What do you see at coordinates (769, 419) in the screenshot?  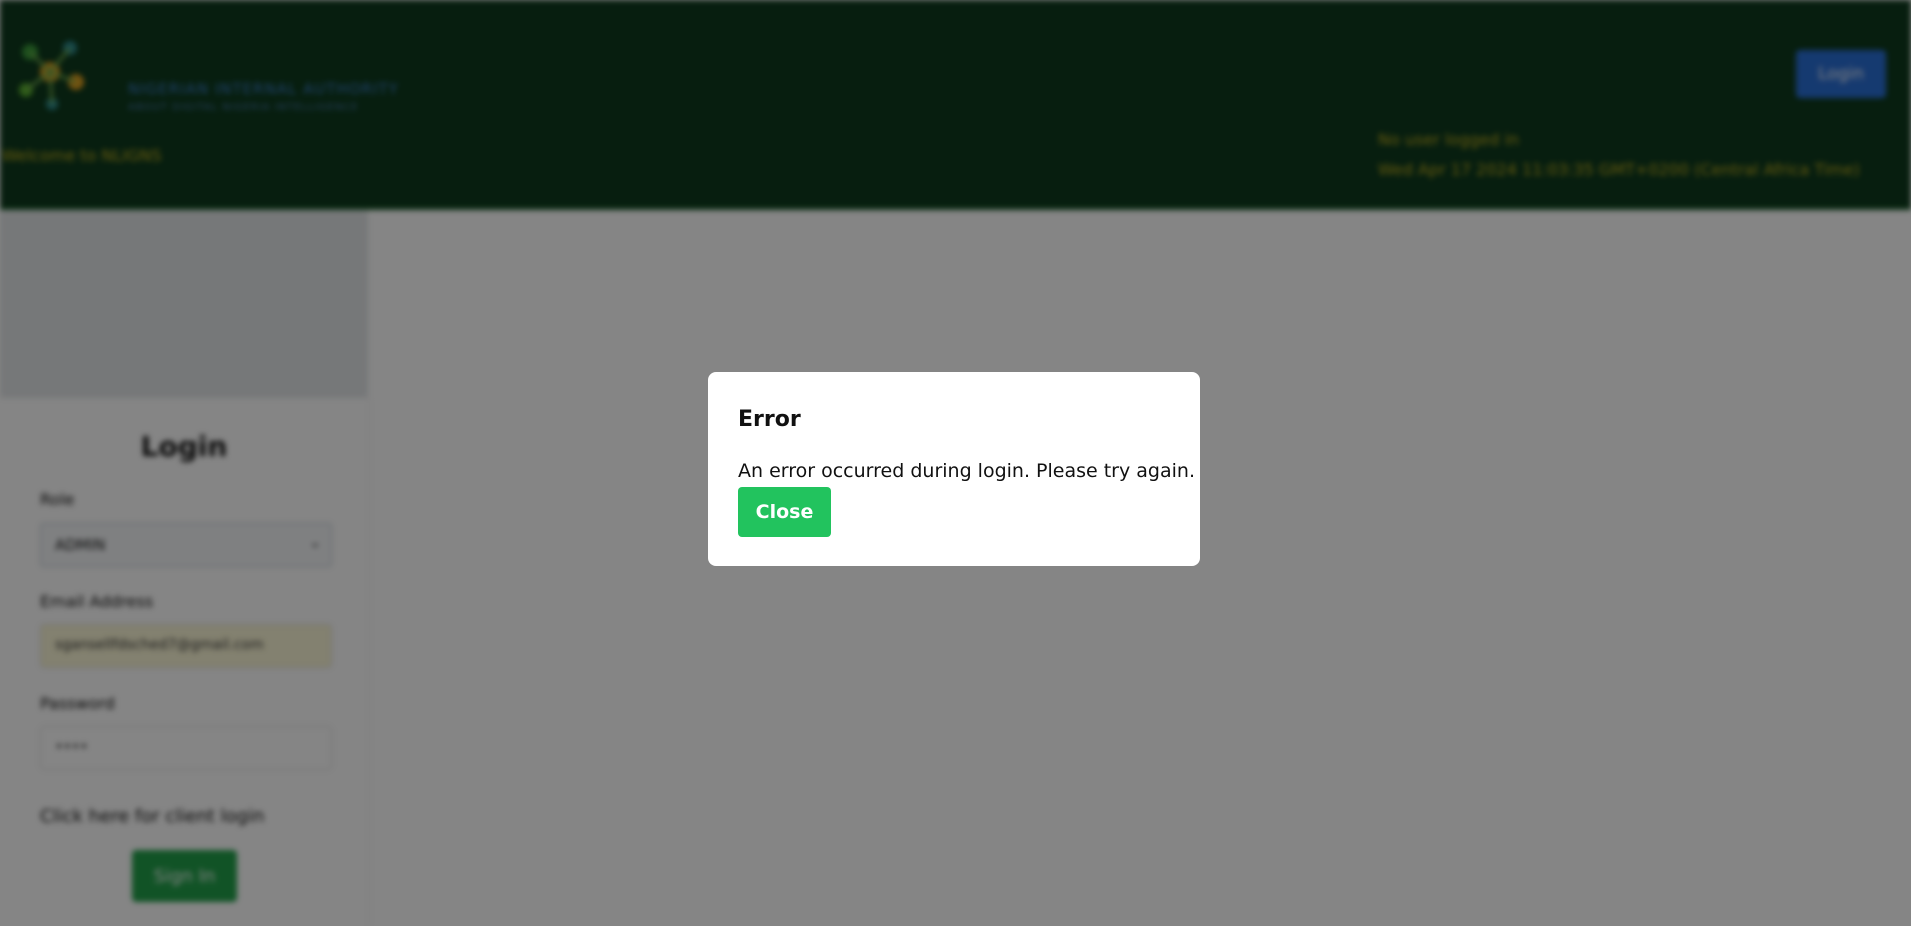 I see `dialog-title: Error` at bounding box center [769, 419].